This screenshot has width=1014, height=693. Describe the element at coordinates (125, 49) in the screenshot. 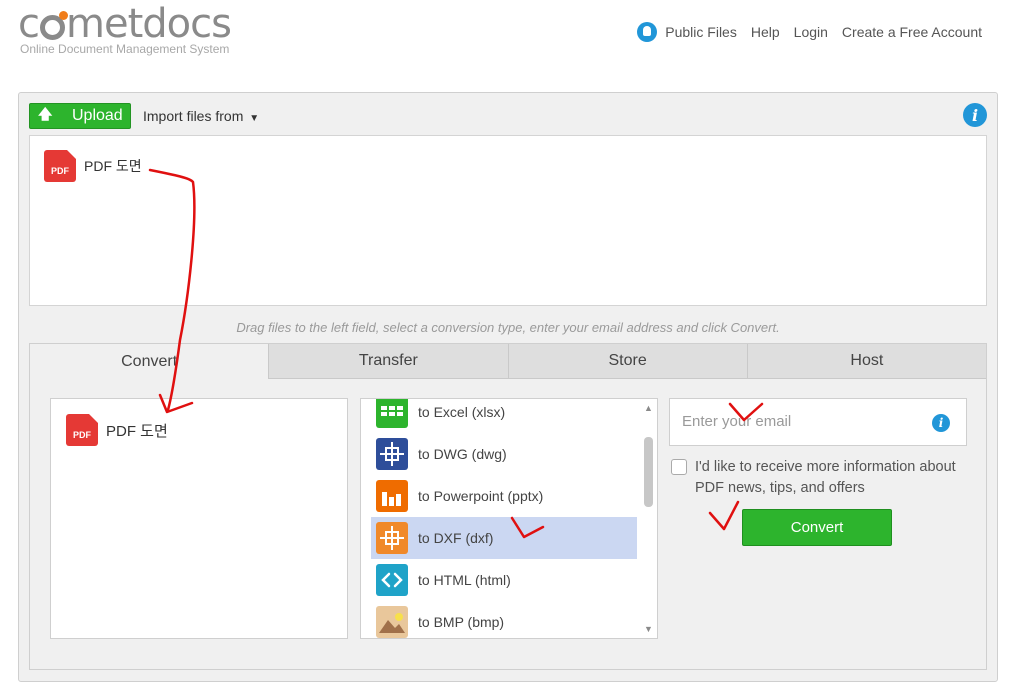

I see `logo-tagline: Online Document Management System` at that location.